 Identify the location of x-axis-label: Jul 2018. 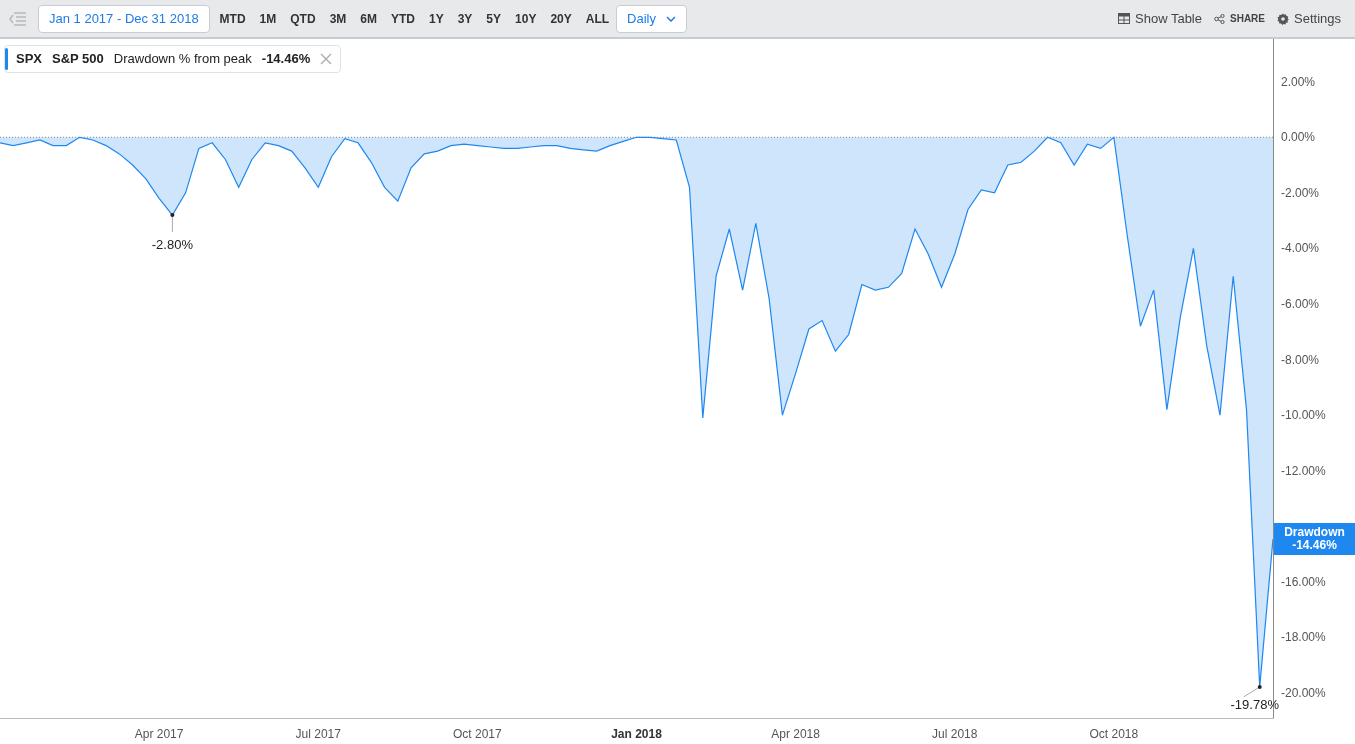
(955, 734).